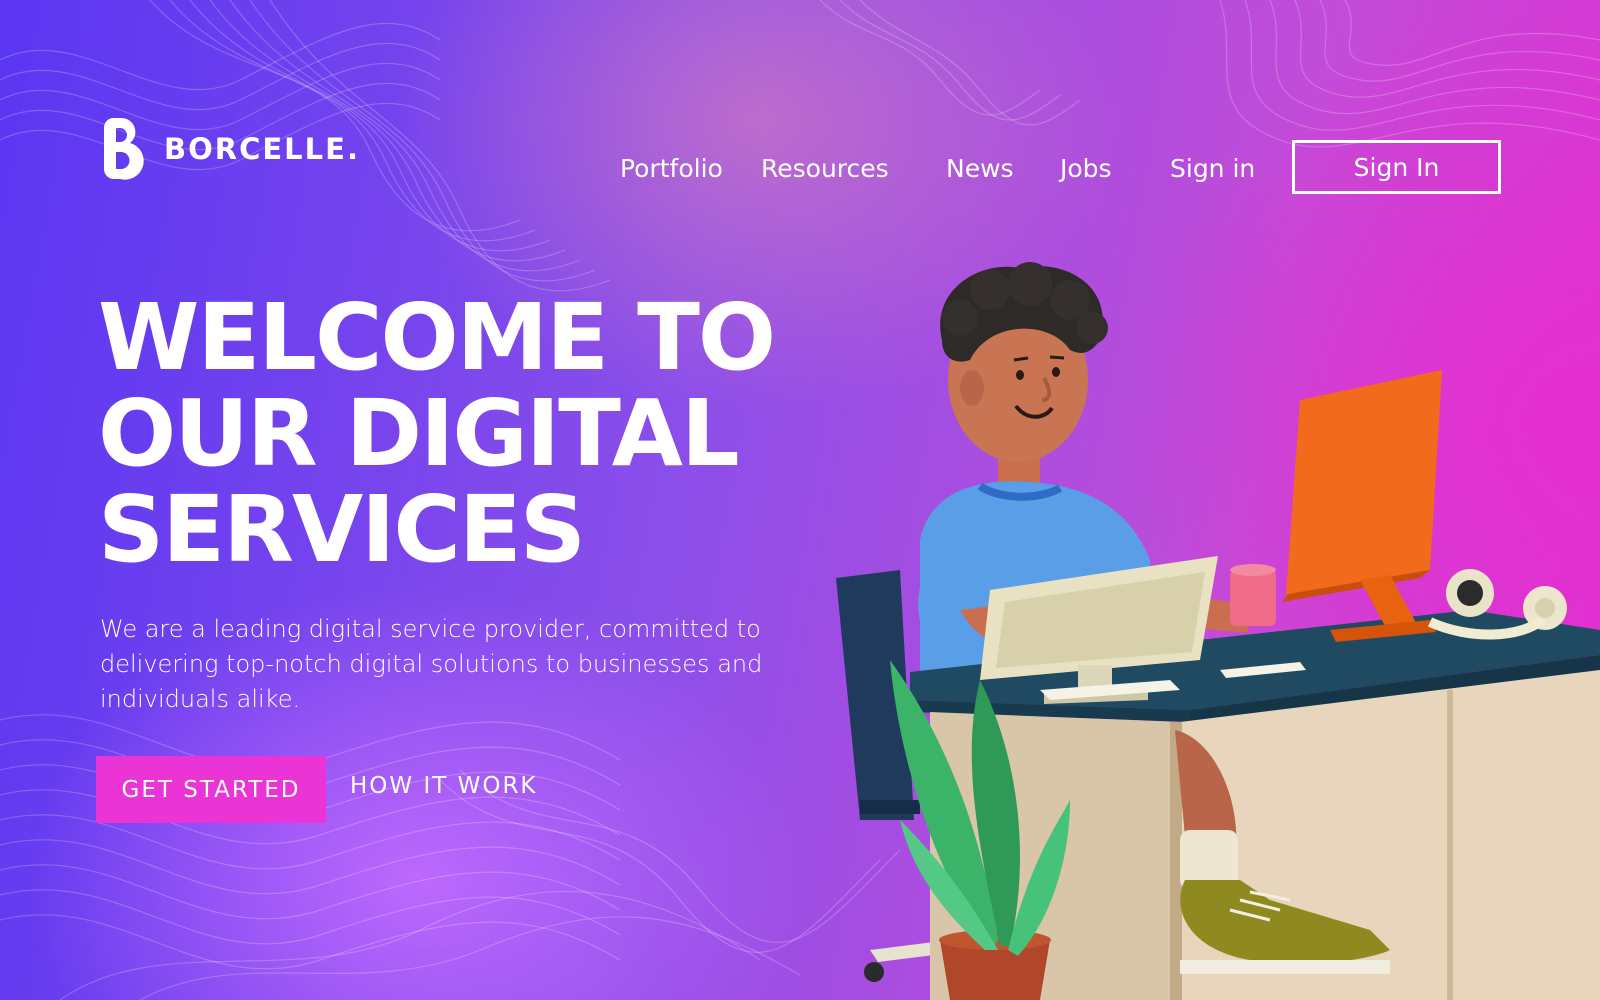 The image size is (1600, 1000). I want to click on get-started-button: GET STARTED, so click(211, 789).